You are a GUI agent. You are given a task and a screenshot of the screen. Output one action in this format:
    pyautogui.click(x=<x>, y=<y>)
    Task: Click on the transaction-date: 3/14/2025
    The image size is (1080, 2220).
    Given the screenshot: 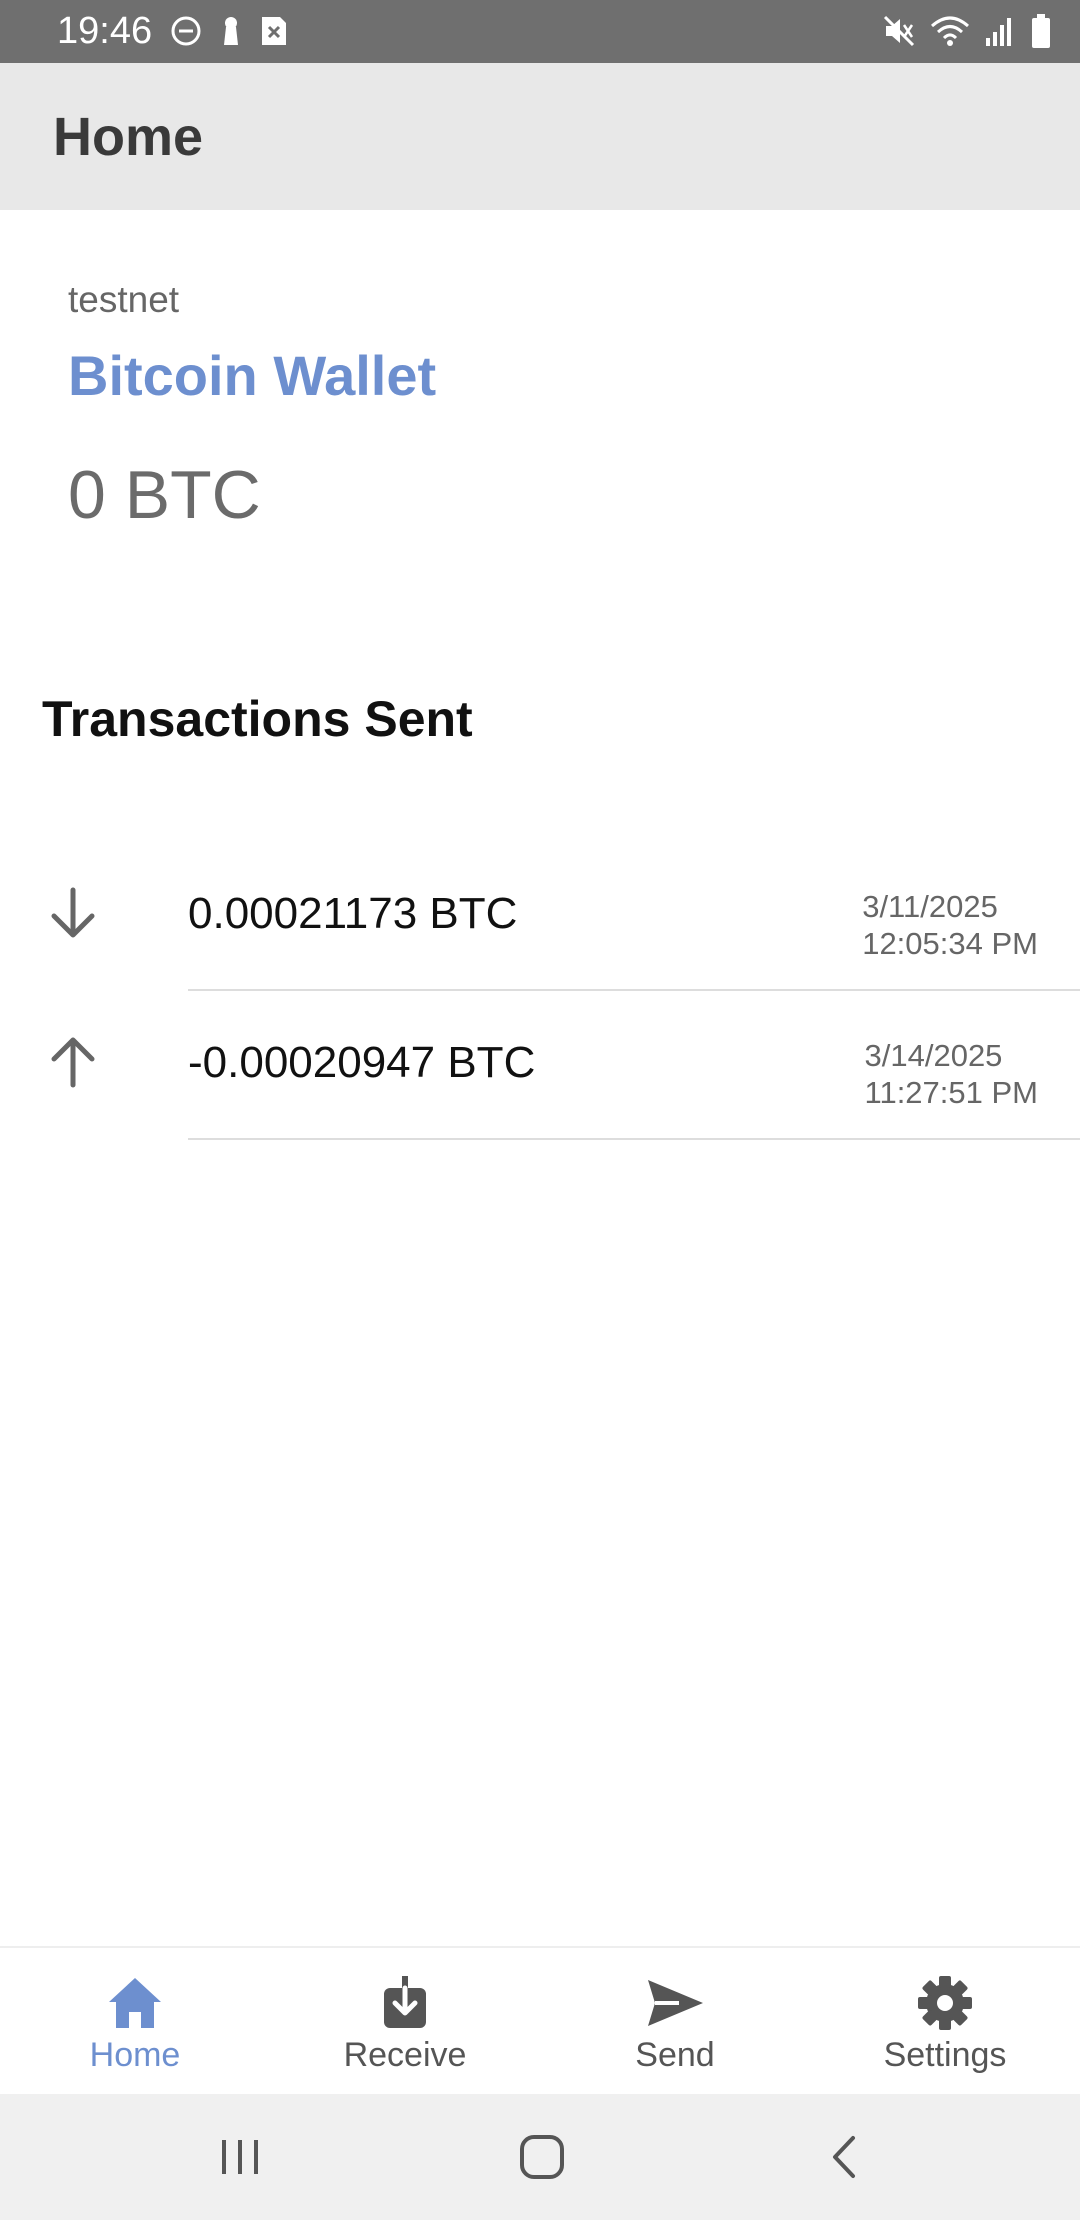 What is the action you would take?
    pyautogui.click(x=933, y=1055)
    